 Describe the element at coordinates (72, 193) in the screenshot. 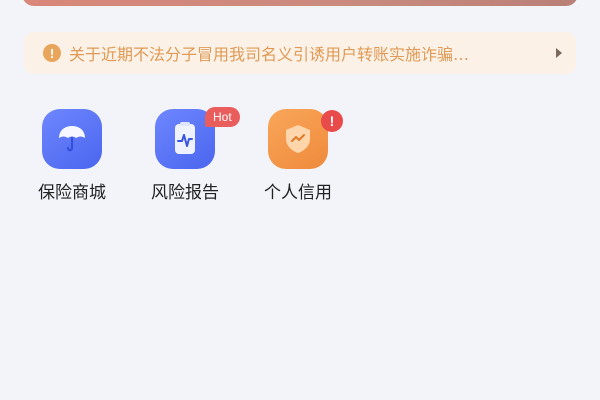

I see `service-label: 保险商城` at that location.